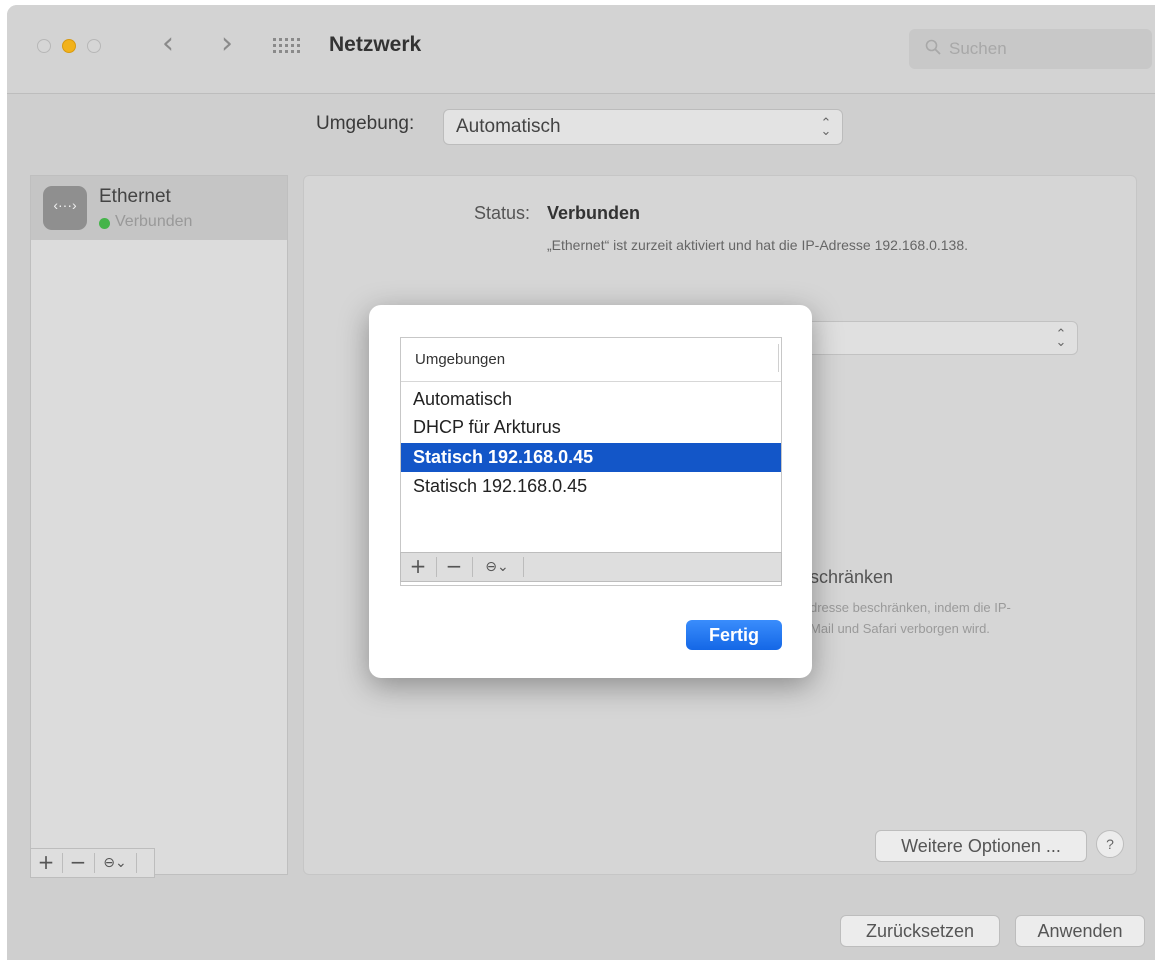 Image resolution: width=1158 pixels, height=963 pixels. Describe the element at coordinates (508, 126) in the screenshot. I see `environment-value: Automatisch` at that location.